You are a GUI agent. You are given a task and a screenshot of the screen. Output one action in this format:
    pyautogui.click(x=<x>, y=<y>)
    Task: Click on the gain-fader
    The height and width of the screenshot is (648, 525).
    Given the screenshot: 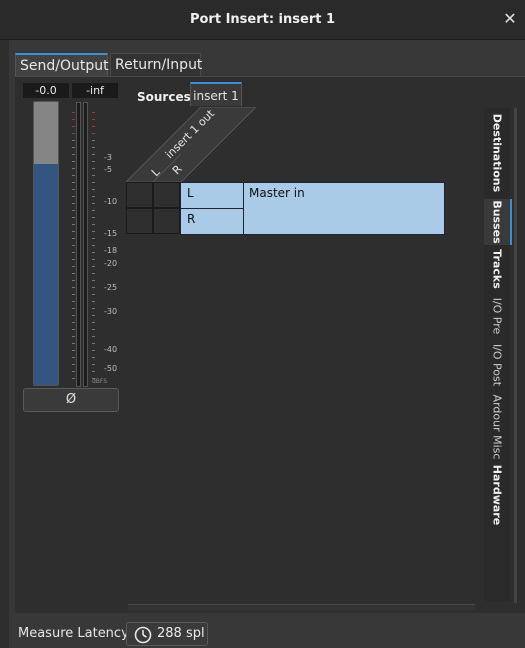 What is the action you would take?
    pyautogui.click(x=46, y=243)
    